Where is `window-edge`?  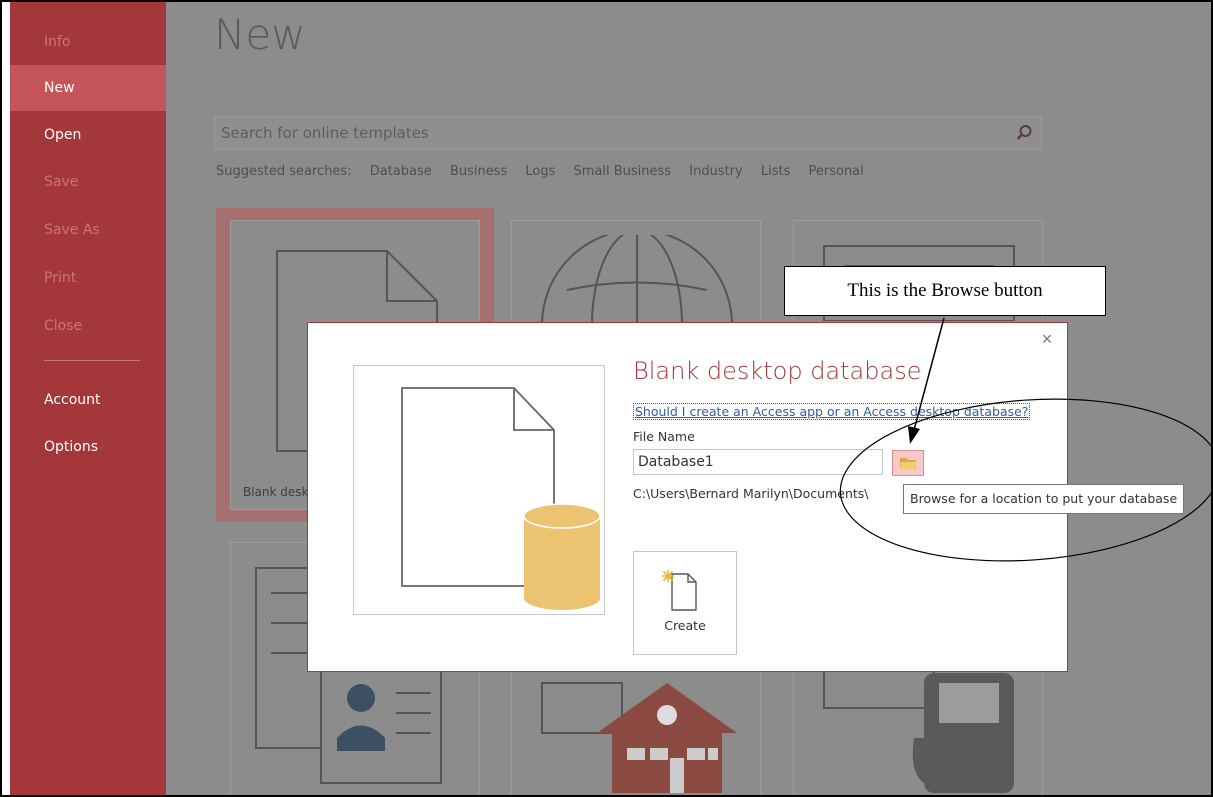
window-edge is located at coordinates (6, 398).